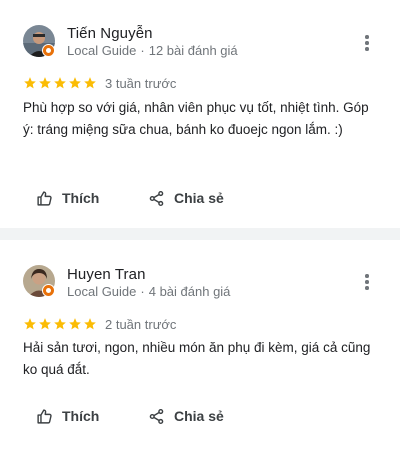  What do you see at coordinates (106, 274) in the screenshot?
I see `author-name: Huyen Tran` at bounding box center [106, 274].